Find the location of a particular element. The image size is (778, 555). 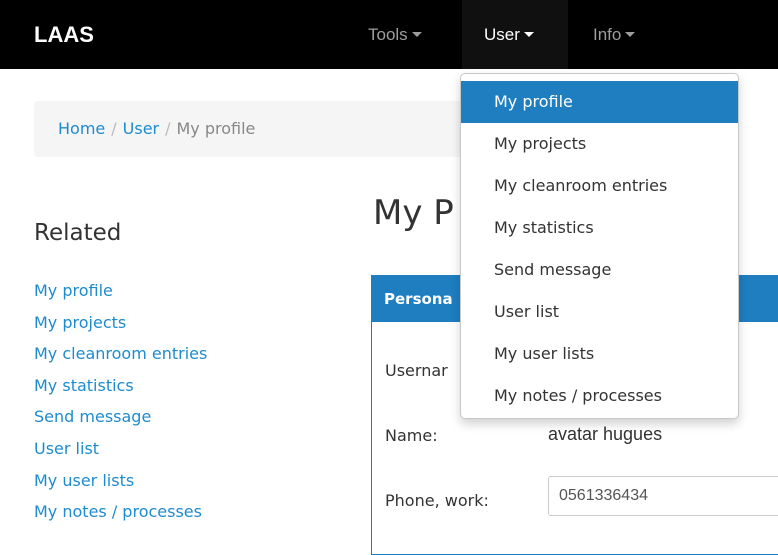

name-label: Name: is located at coordinates (411, 435).